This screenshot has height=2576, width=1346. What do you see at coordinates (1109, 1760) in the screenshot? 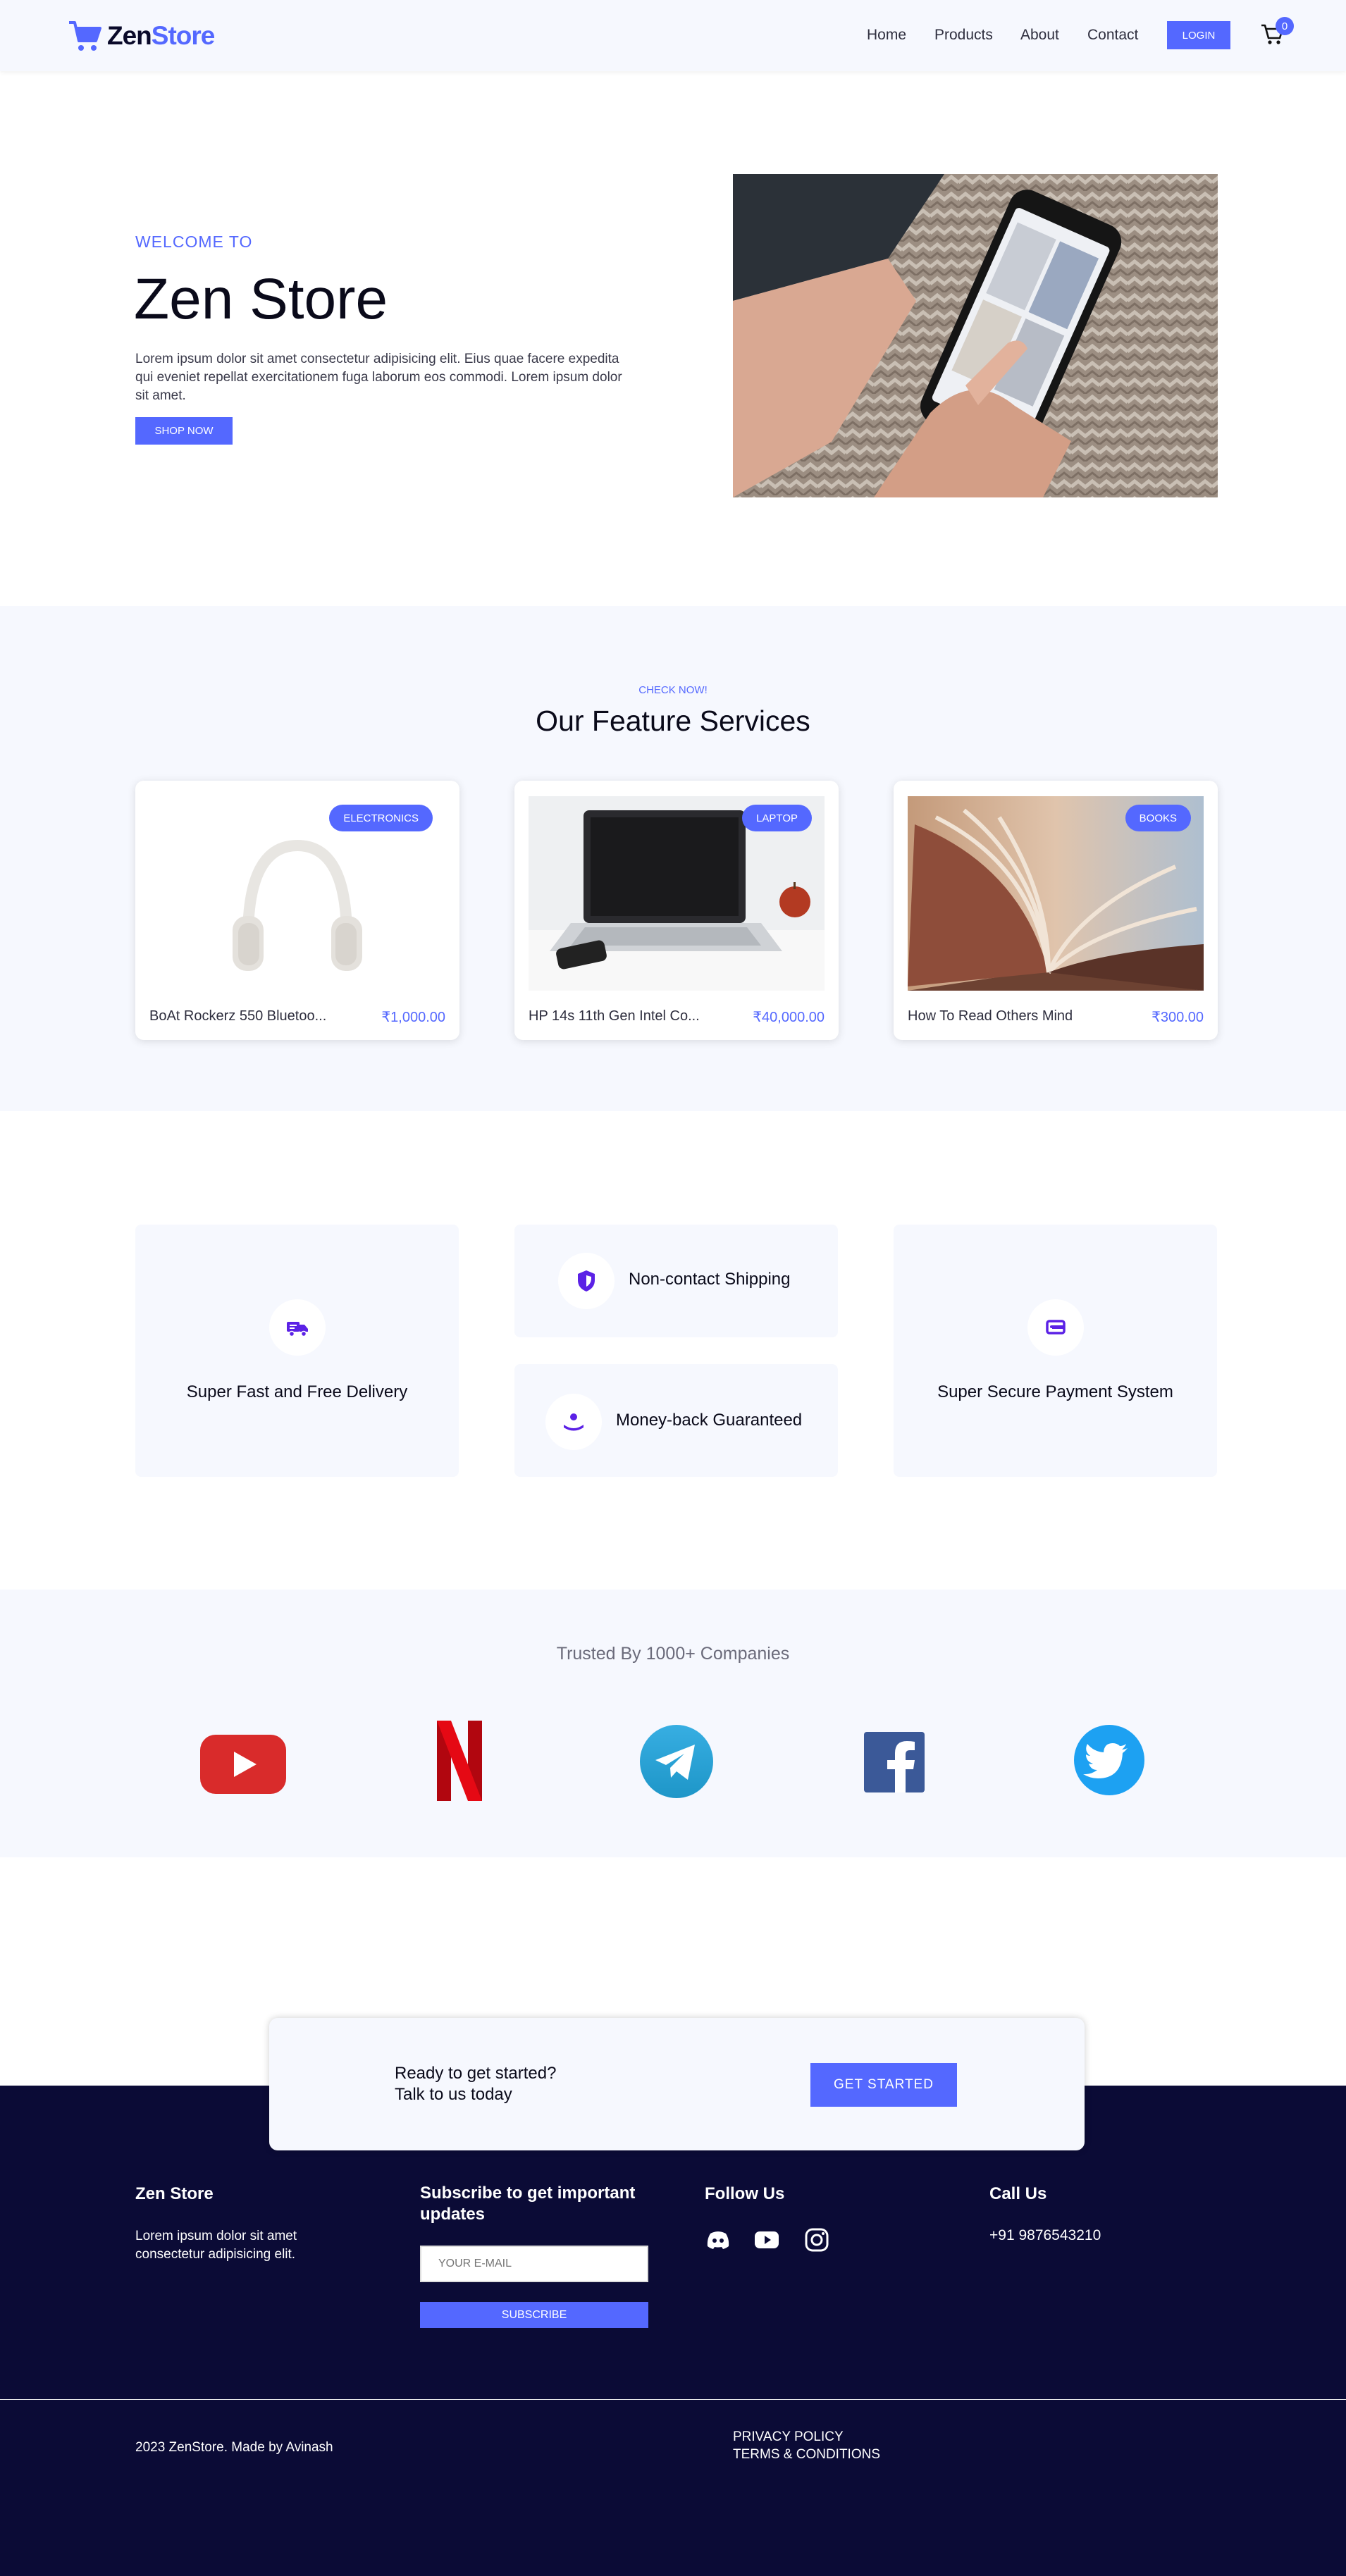
I see `twitter-logo-icon` at bounding box center [1109, 1760].